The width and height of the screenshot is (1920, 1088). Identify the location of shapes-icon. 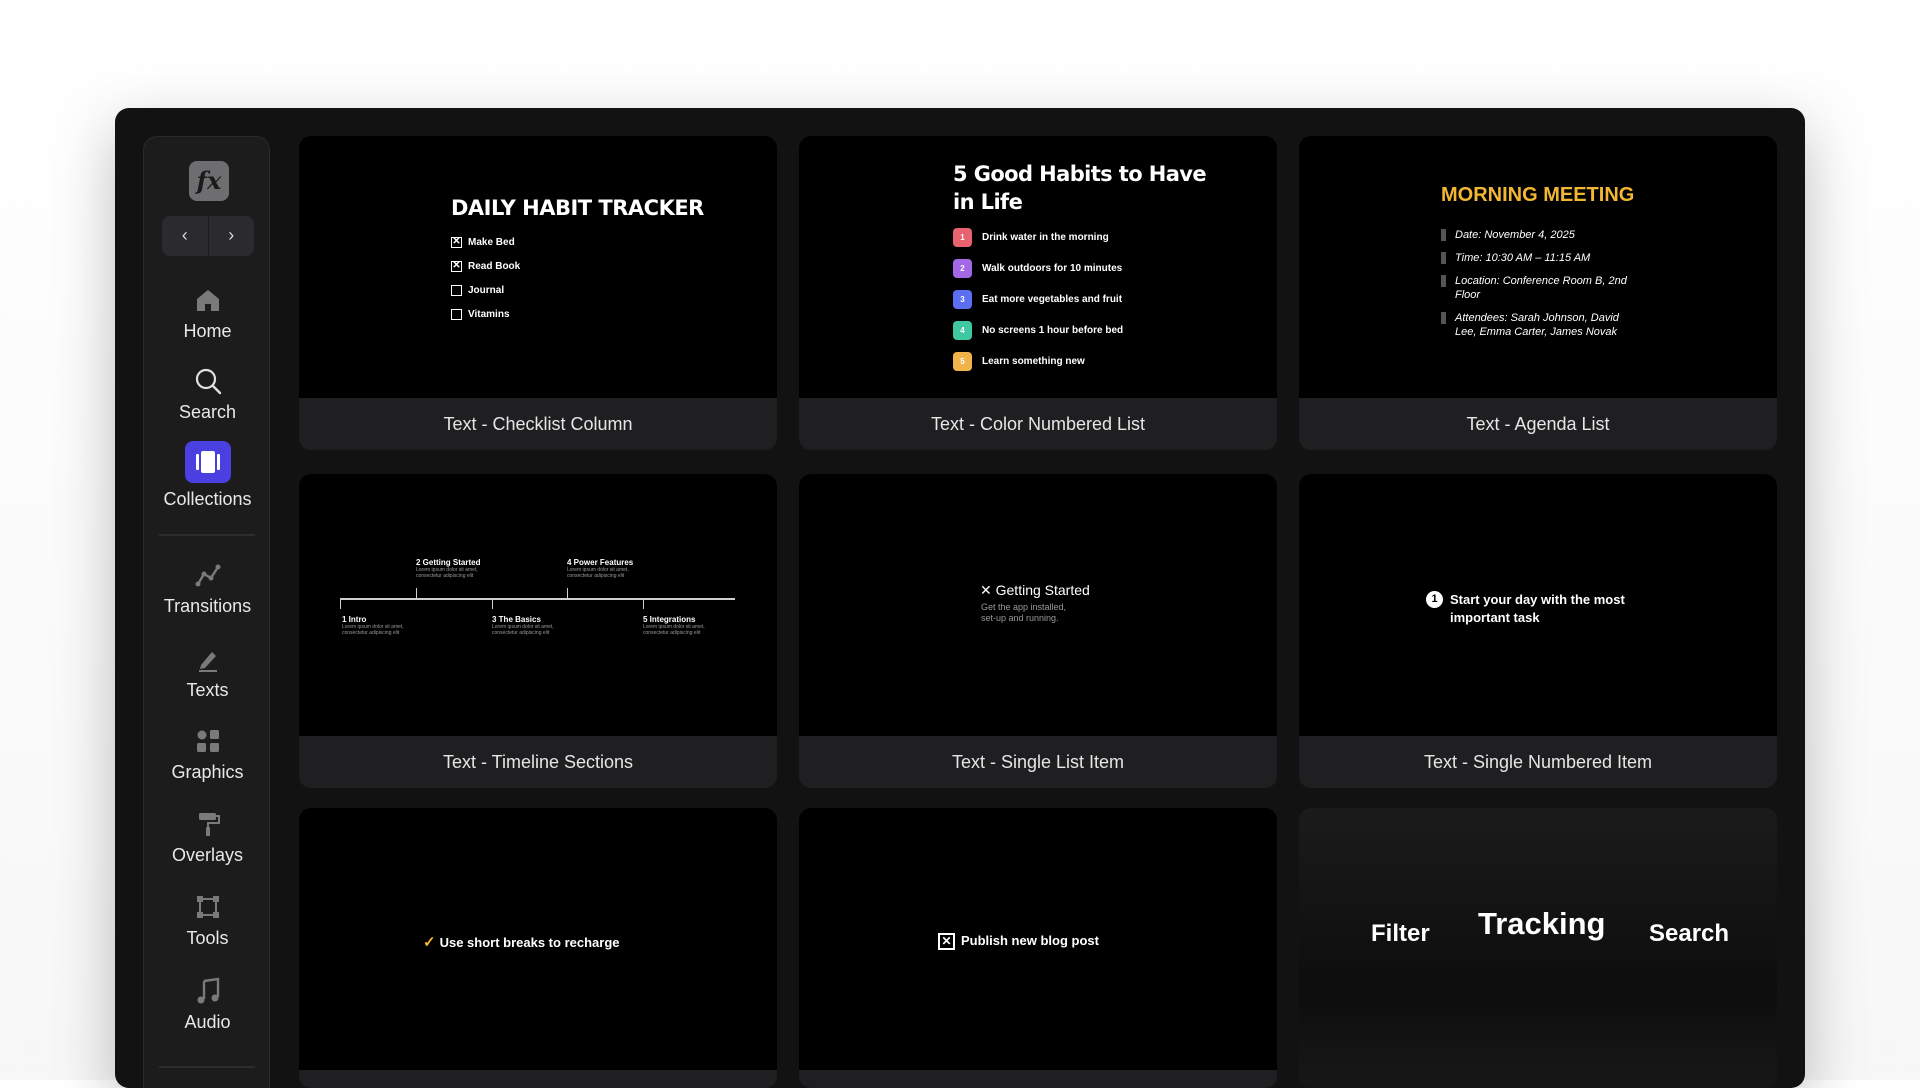
(207, 741).